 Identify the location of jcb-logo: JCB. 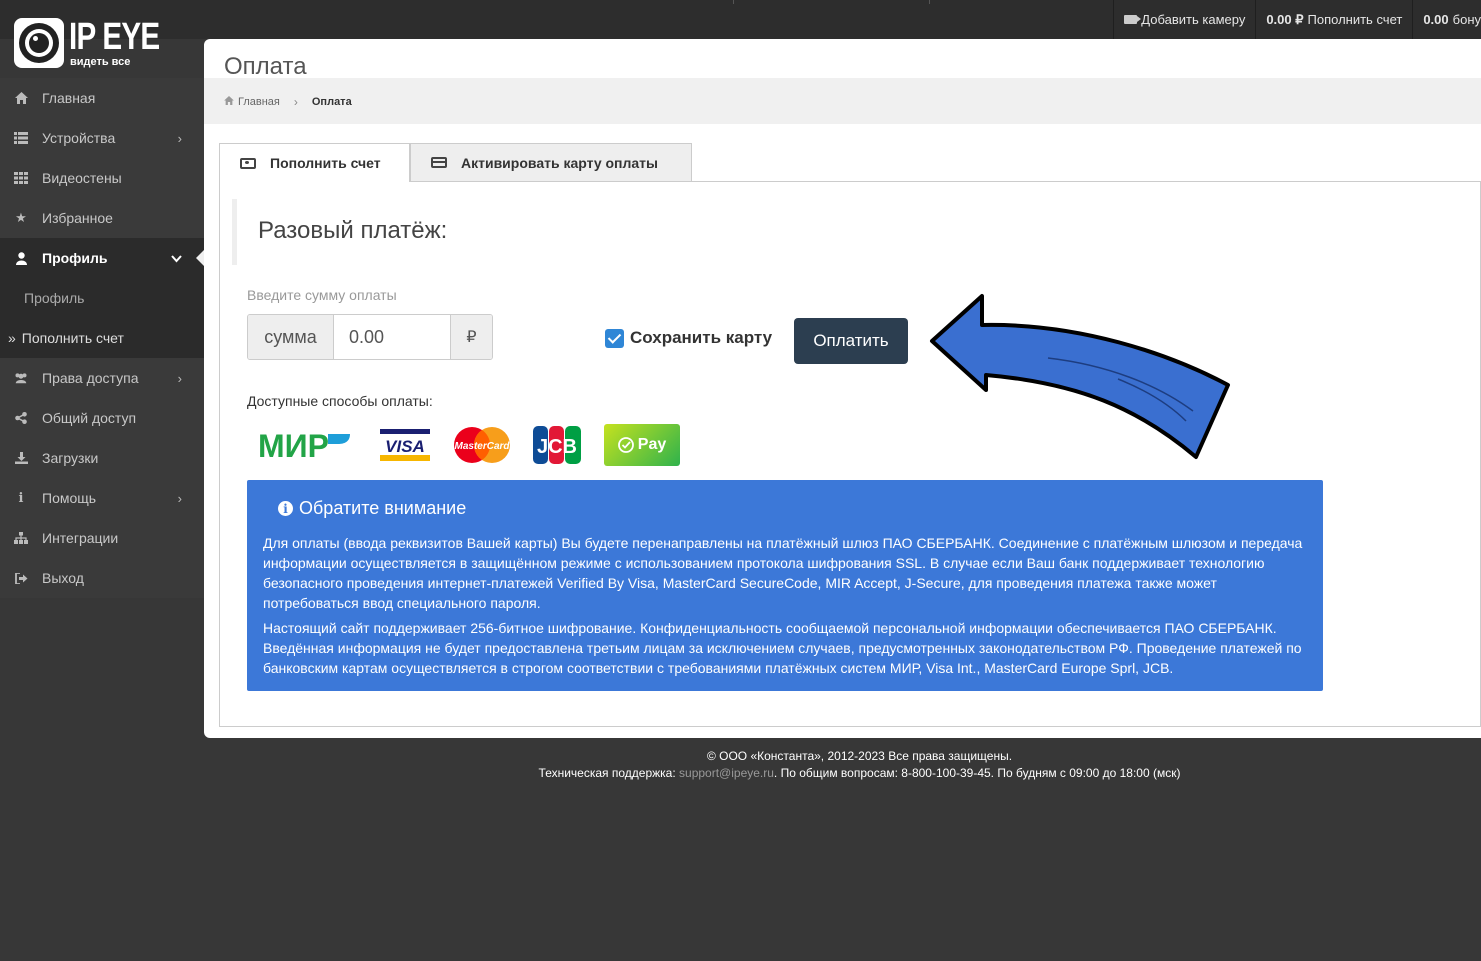
(557, 445).